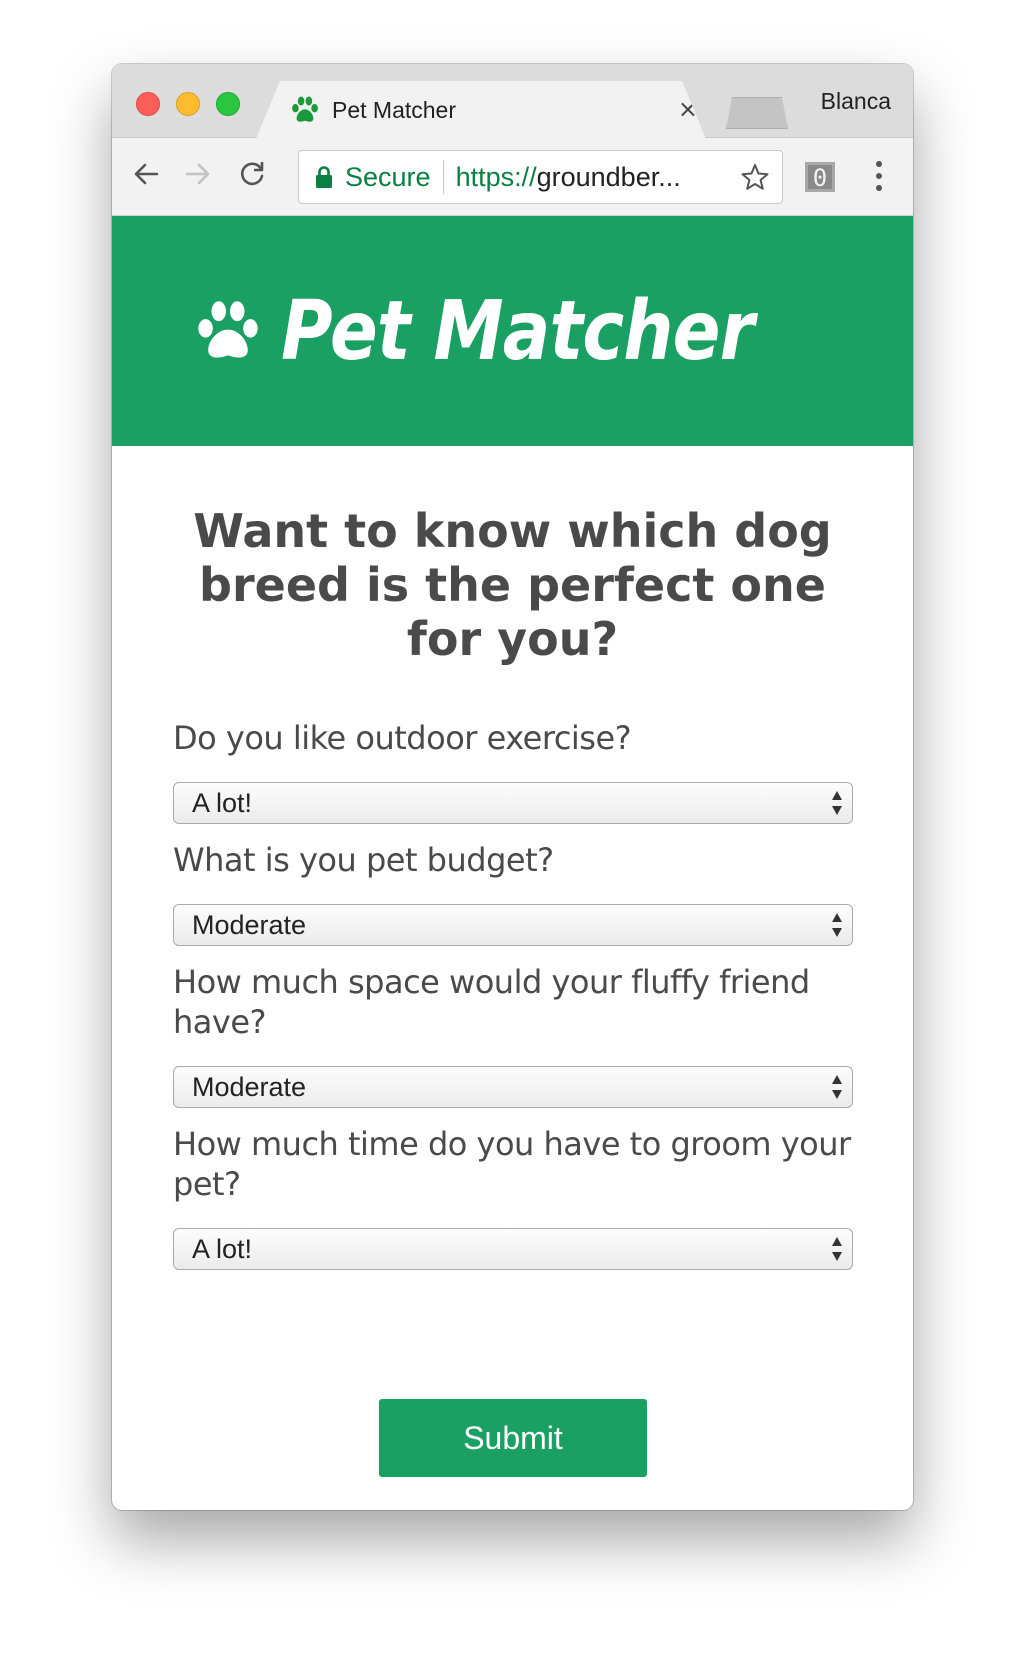  I want to click on brand-logo: Pet Matcher, so click(512, 331).